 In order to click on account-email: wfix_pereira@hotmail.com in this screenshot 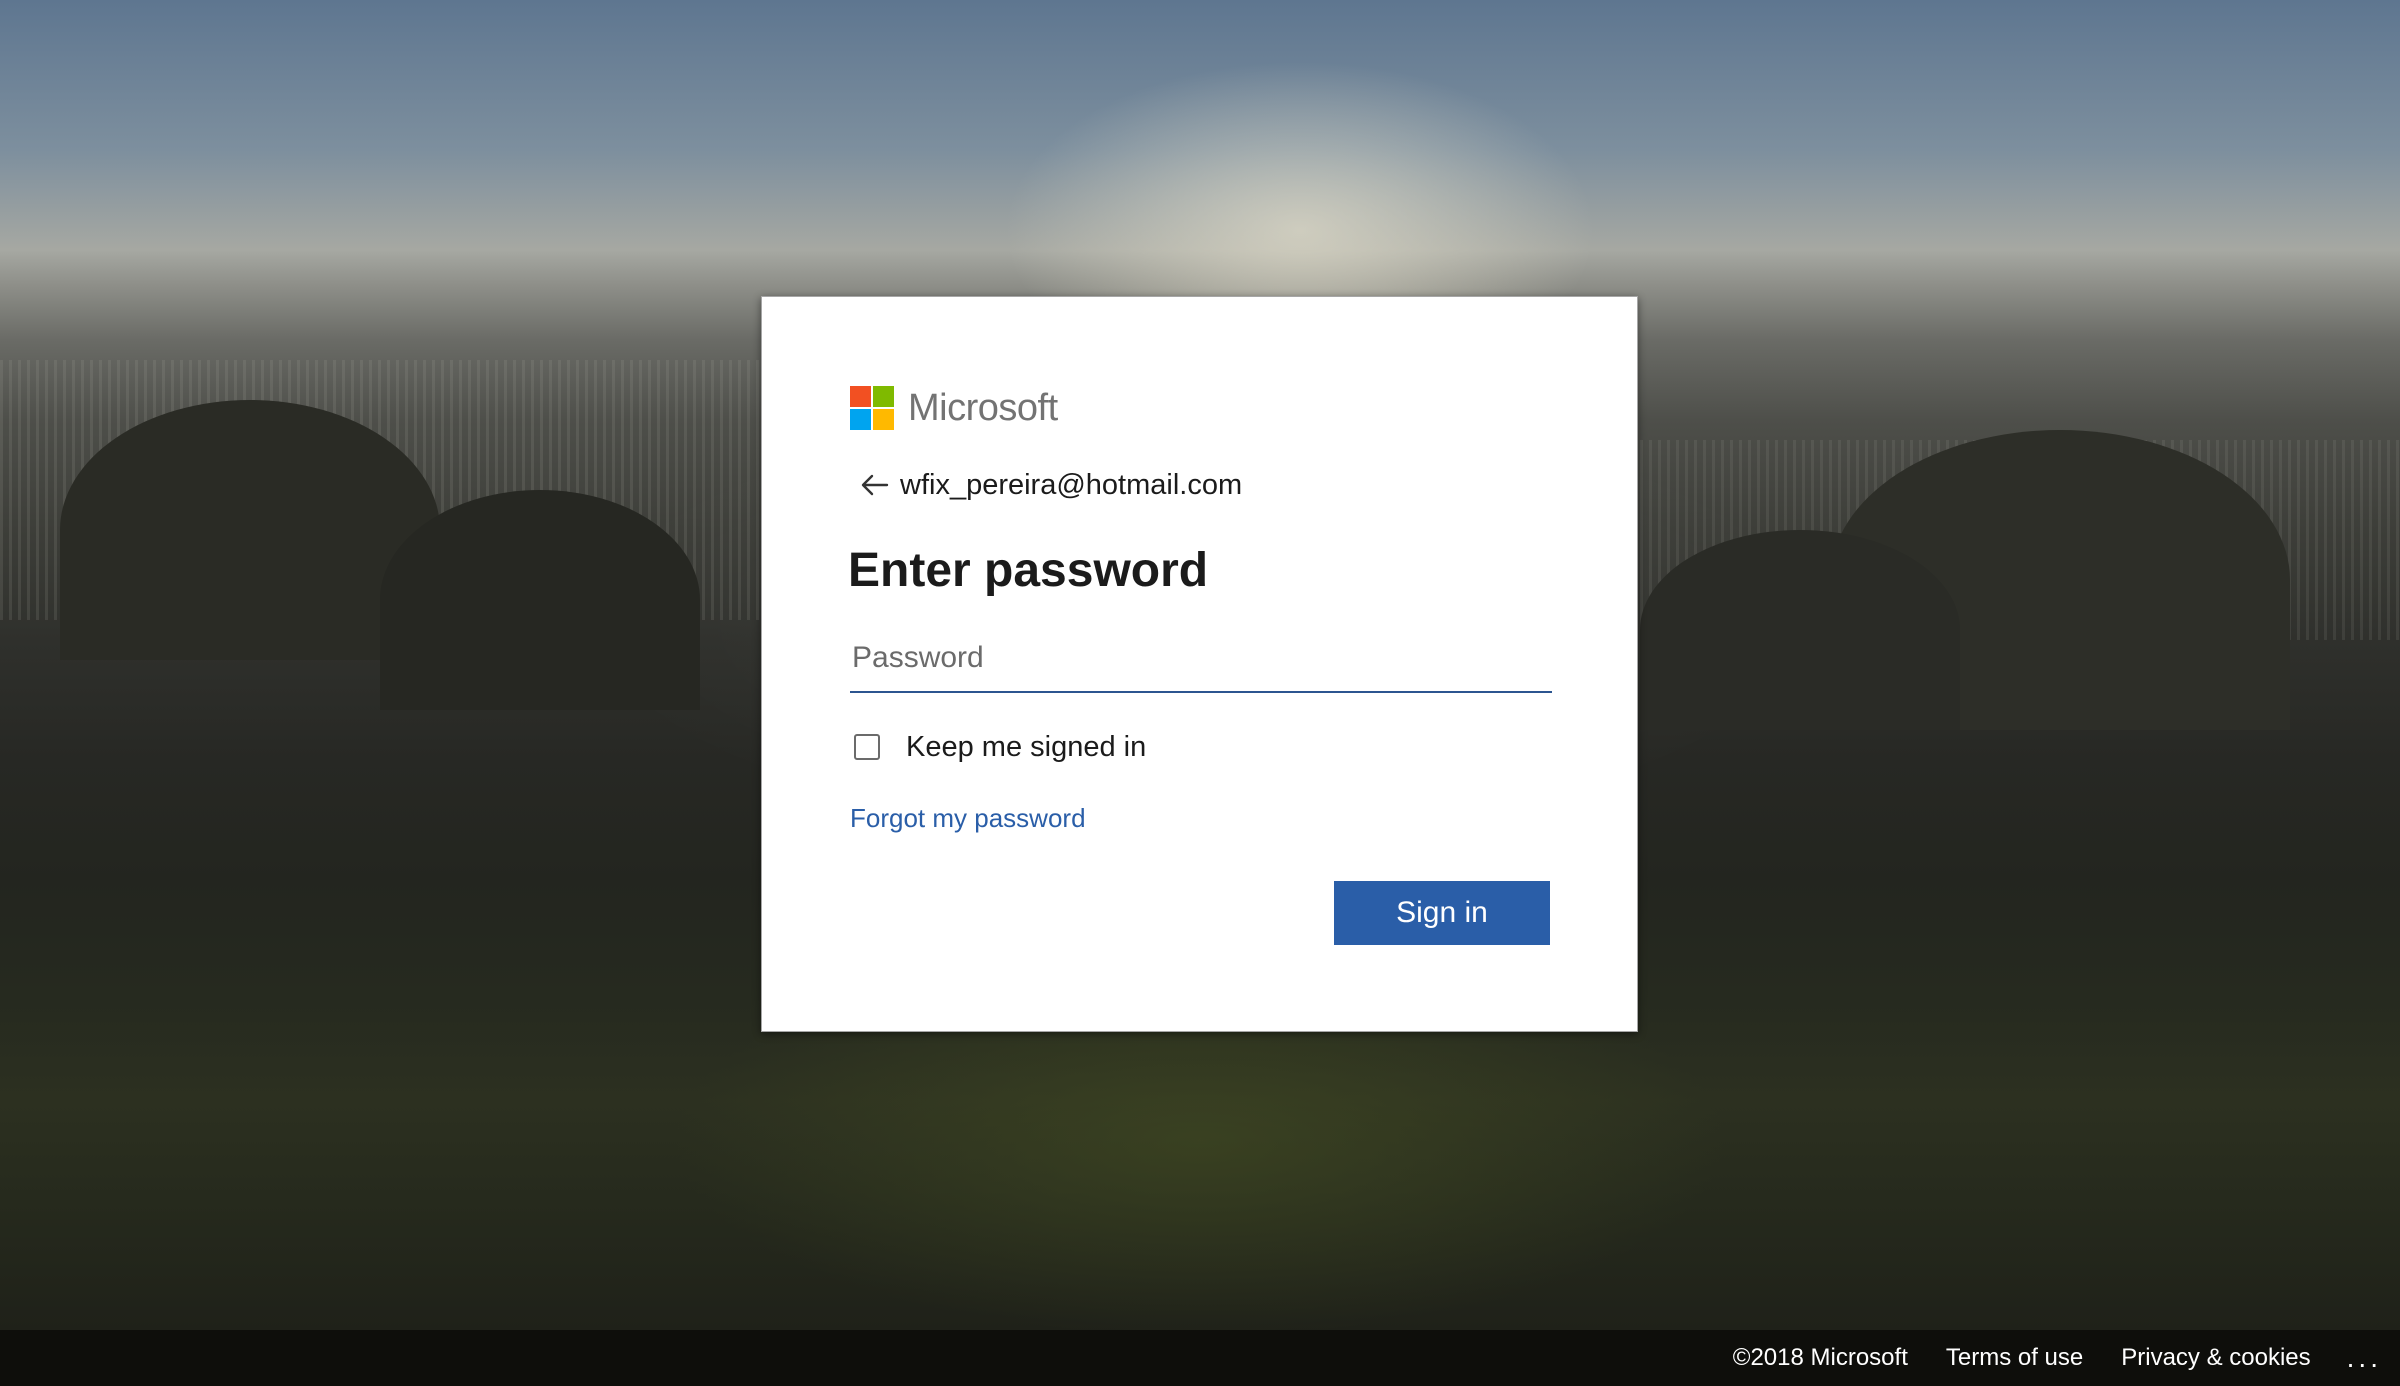, I will do `click(1071, 484)`.